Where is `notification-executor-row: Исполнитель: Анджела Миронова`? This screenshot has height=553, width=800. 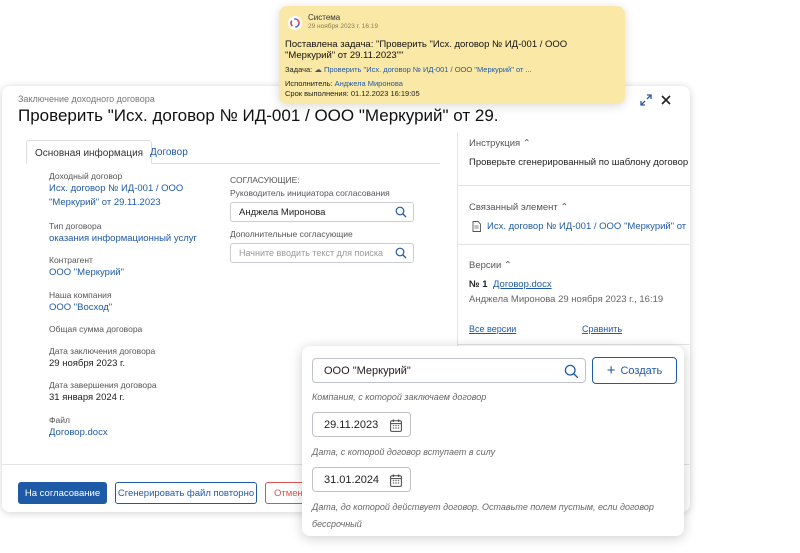 notification-executor-row: Исполнитель: Анджела Миронова is located at coordinates (344, 83).